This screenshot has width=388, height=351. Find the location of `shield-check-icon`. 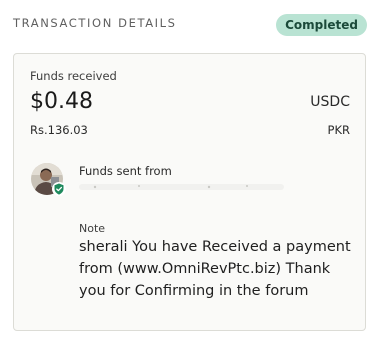

shield-check-icon is located at coordinates (59, 189).